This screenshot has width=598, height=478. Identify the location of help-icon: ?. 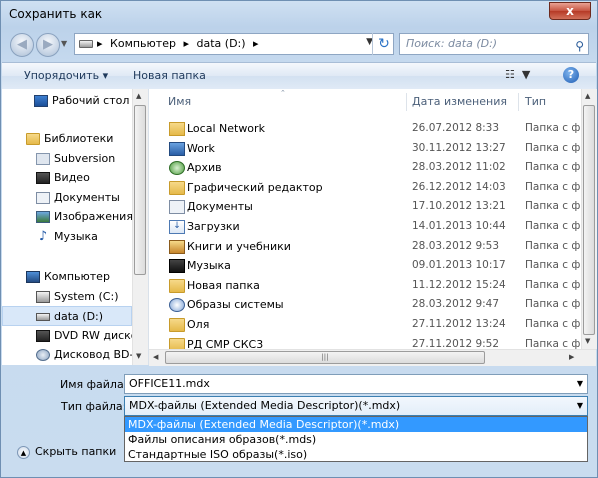
(571, 74).